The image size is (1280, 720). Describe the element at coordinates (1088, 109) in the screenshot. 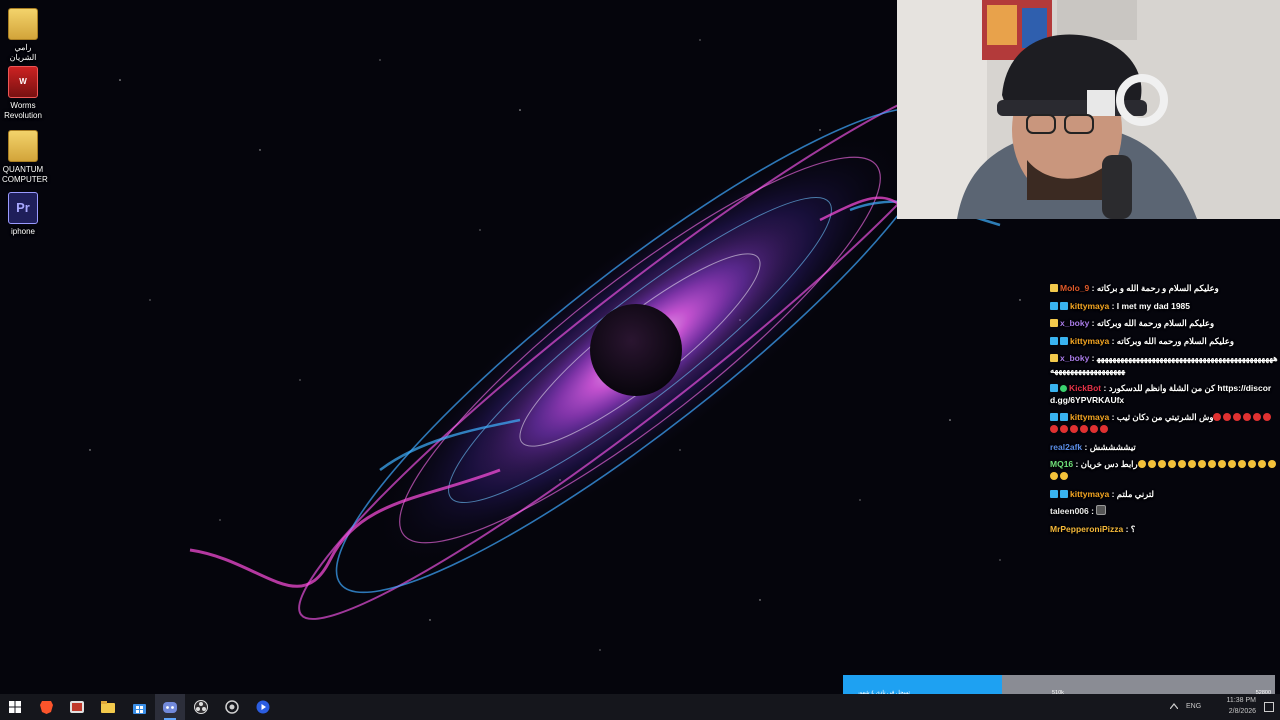

I see `webcam-overlay` at that location.